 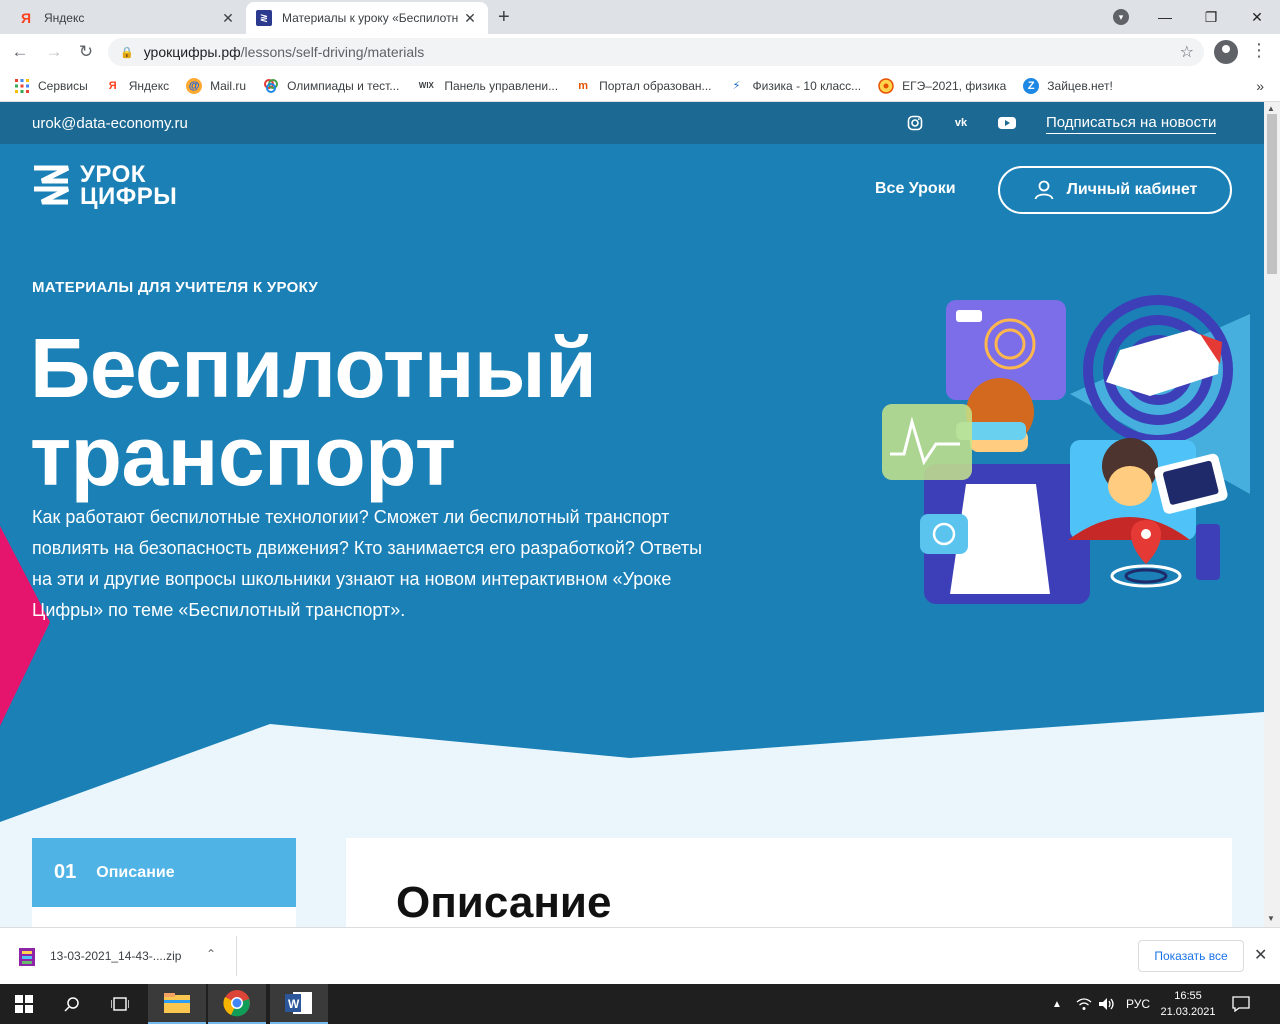 I want to click on instagram-icon, so click(x=915, y=123).